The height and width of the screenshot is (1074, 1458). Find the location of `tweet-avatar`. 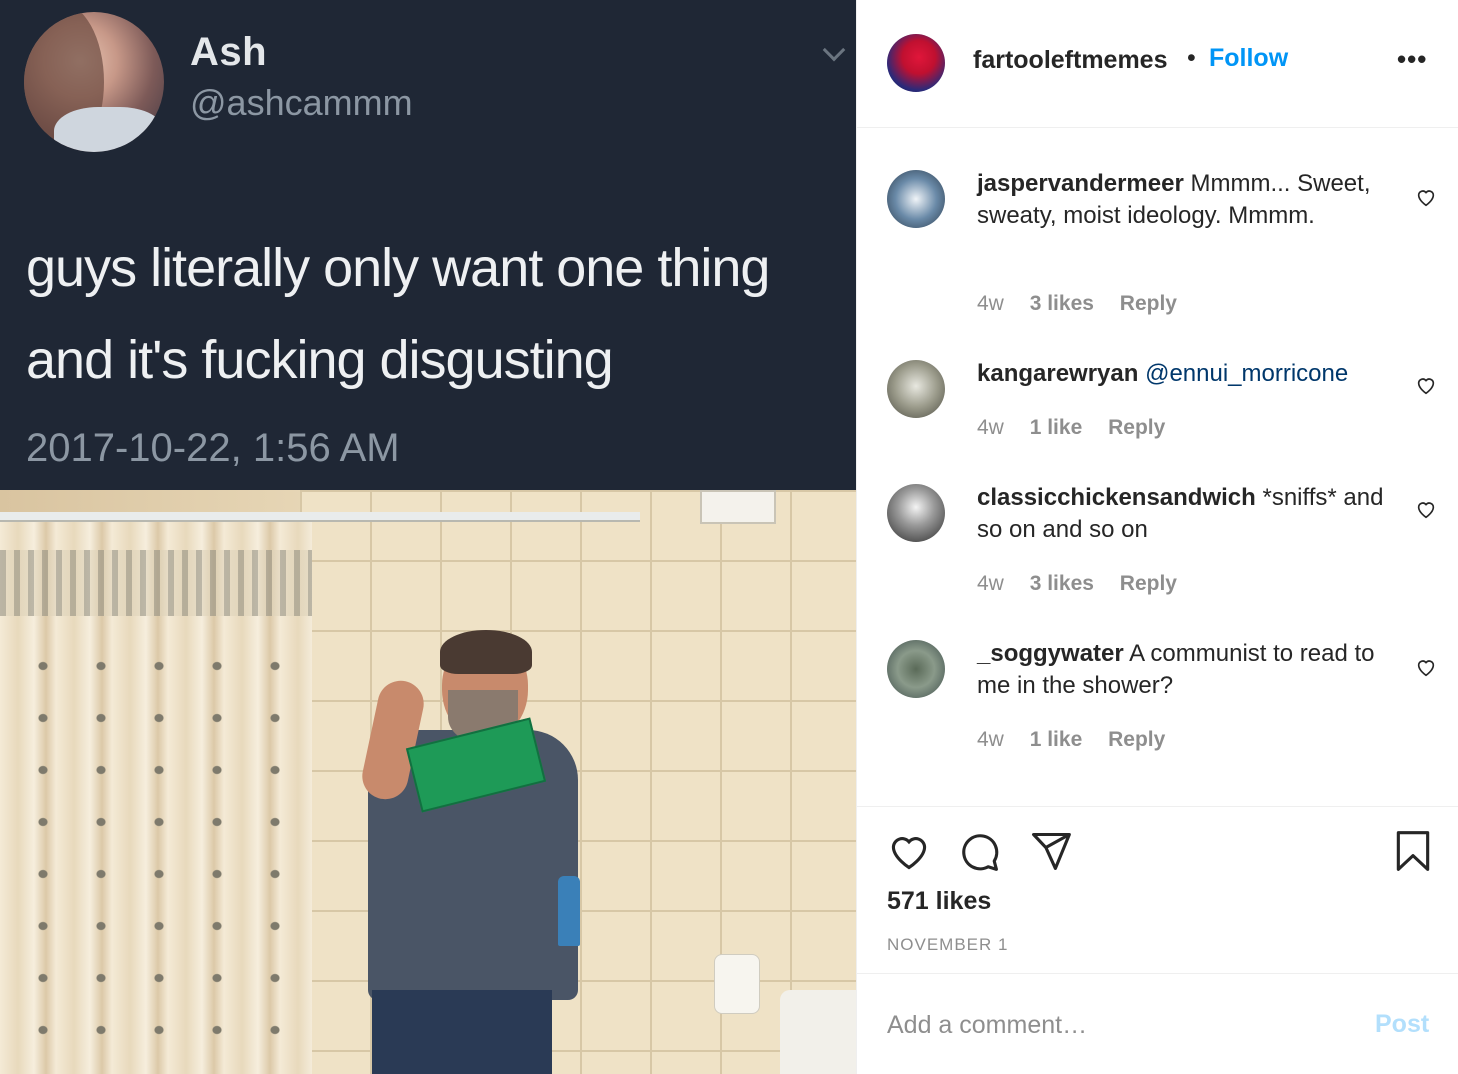

tweet-avatar is located at coordinates (94, 82).